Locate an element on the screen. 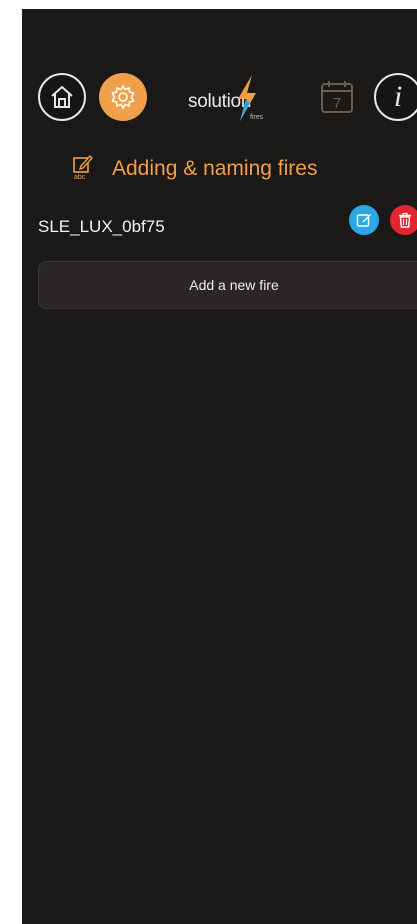 The image size is (417, 924). calendar-icon: 7 is located at coordinates (337, 97).